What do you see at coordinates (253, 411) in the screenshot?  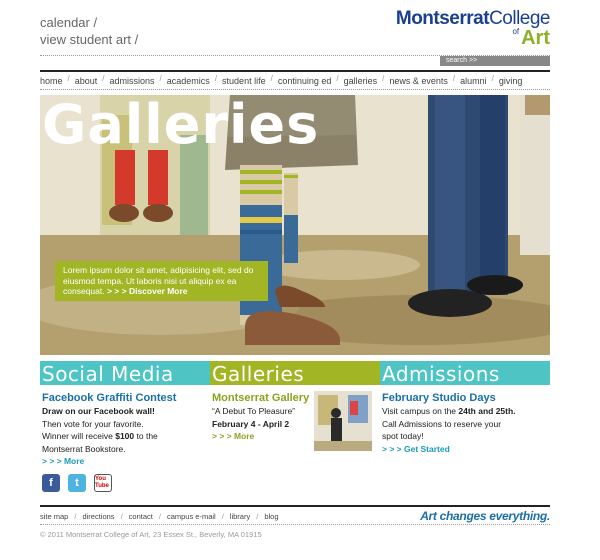 I see `gallery-subtitle: “A Debut To Pleasure”` at bounding box center [253, 411].